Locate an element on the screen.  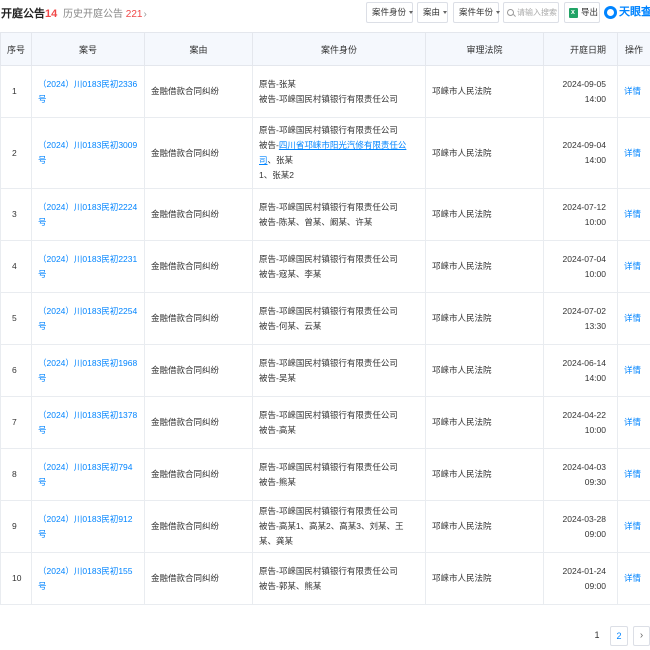
section-title: 开庭公告14 is located at coordinates (29, 13).